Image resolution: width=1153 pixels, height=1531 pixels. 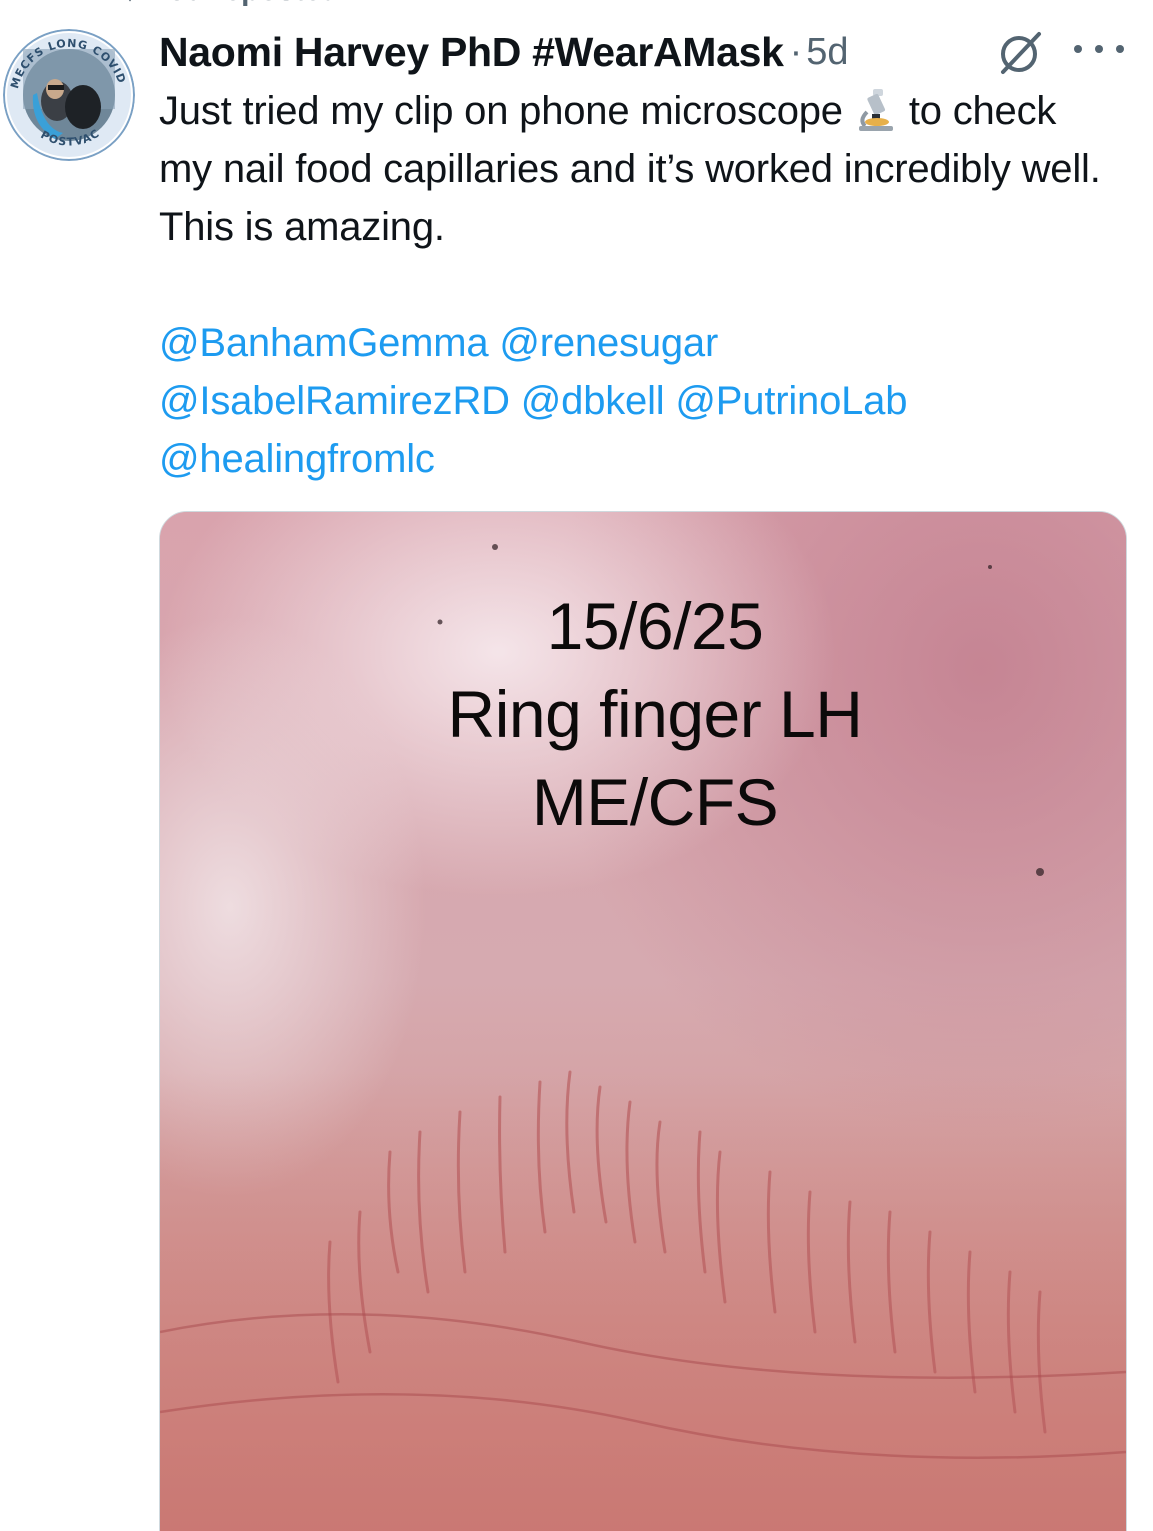 I want to click on mention-link: @PutrinoLab, so click(x=791, y=401).